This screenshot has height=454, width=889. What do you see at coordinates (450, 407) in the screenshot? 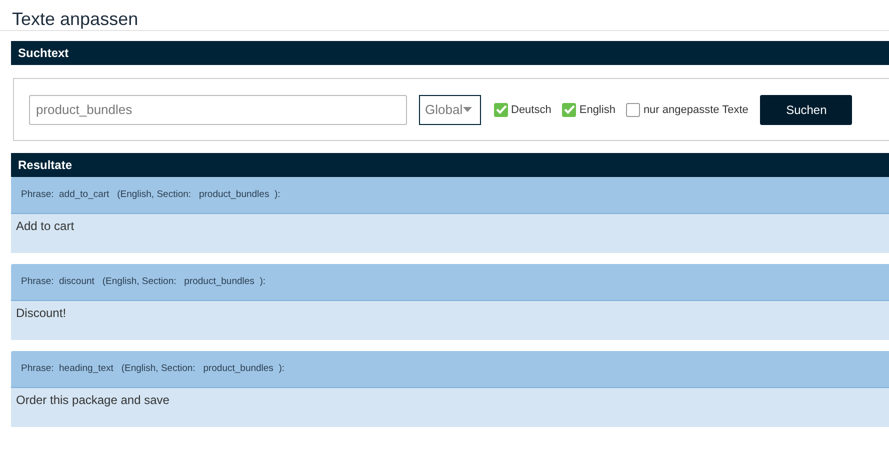
I see `phrase-text: Order this package and save` at bounding box center [450, 407].